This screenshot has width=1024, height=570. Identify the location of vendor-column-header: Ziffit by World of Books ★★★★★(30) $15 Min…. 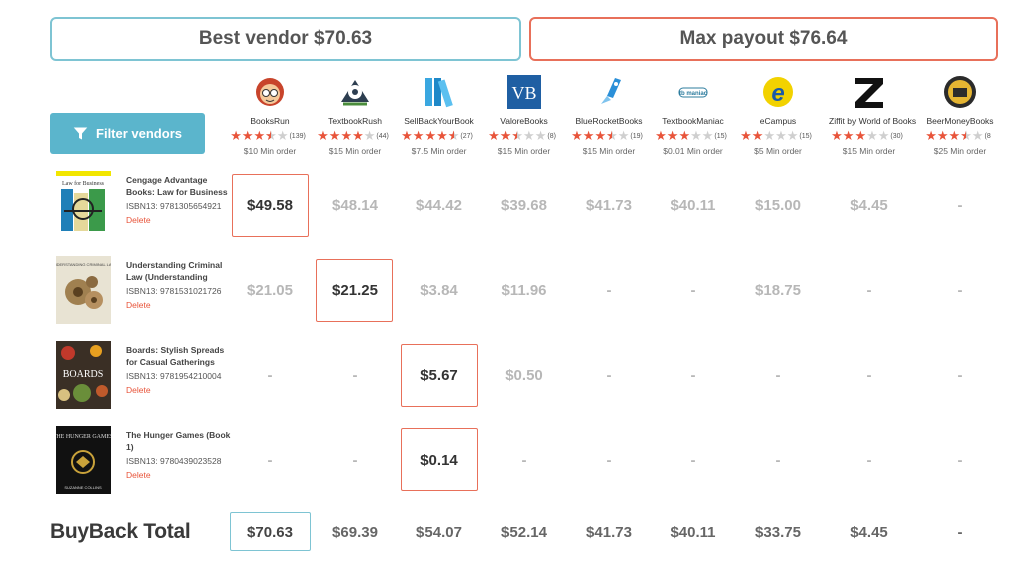
(872, 115).